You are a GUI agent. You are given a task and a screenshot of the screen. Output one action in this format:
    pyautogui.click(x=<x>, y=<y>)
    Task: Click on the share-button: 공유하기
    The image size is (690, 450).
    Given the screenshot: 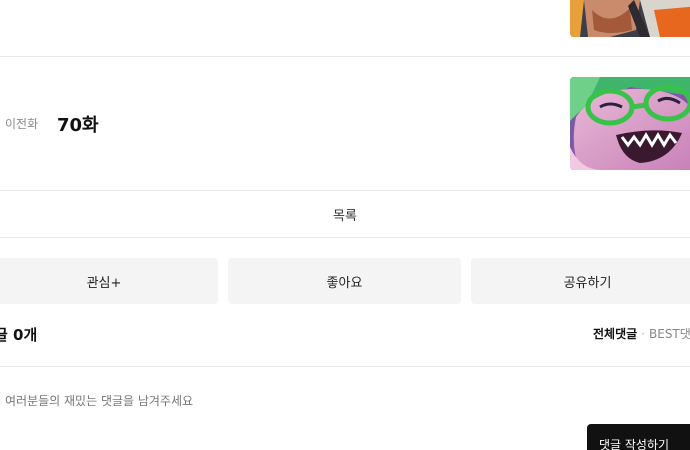 What is the action you would take?
    pyautogui.click(x=580, y=281)
    